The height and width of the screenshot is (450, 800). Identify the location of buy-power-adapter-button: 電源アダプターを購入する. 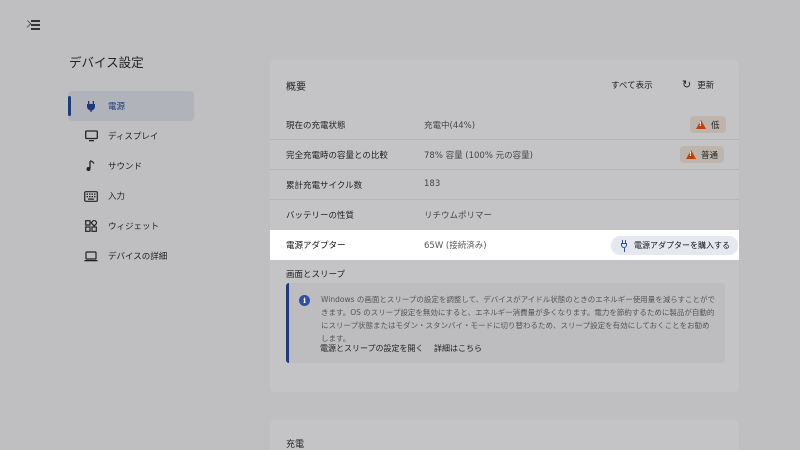
(674, 245).